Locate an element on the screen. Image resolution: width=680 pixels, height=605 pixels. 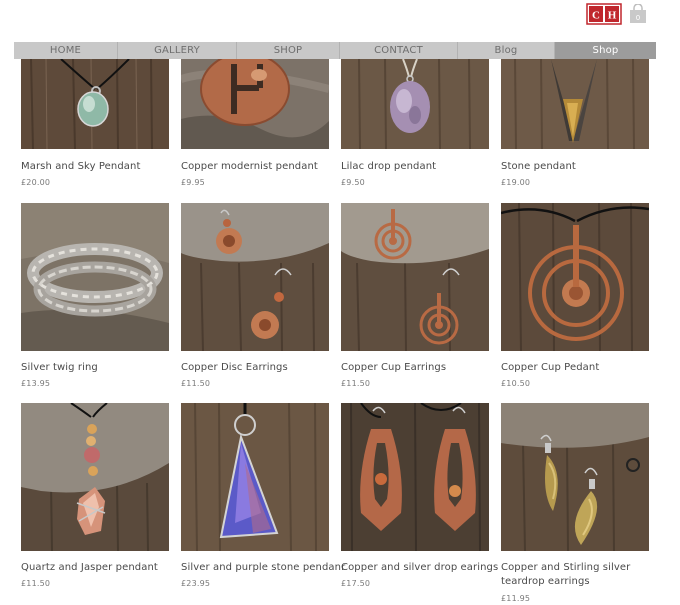
product-name: Stone pendant is located at coordinates (538, 166).